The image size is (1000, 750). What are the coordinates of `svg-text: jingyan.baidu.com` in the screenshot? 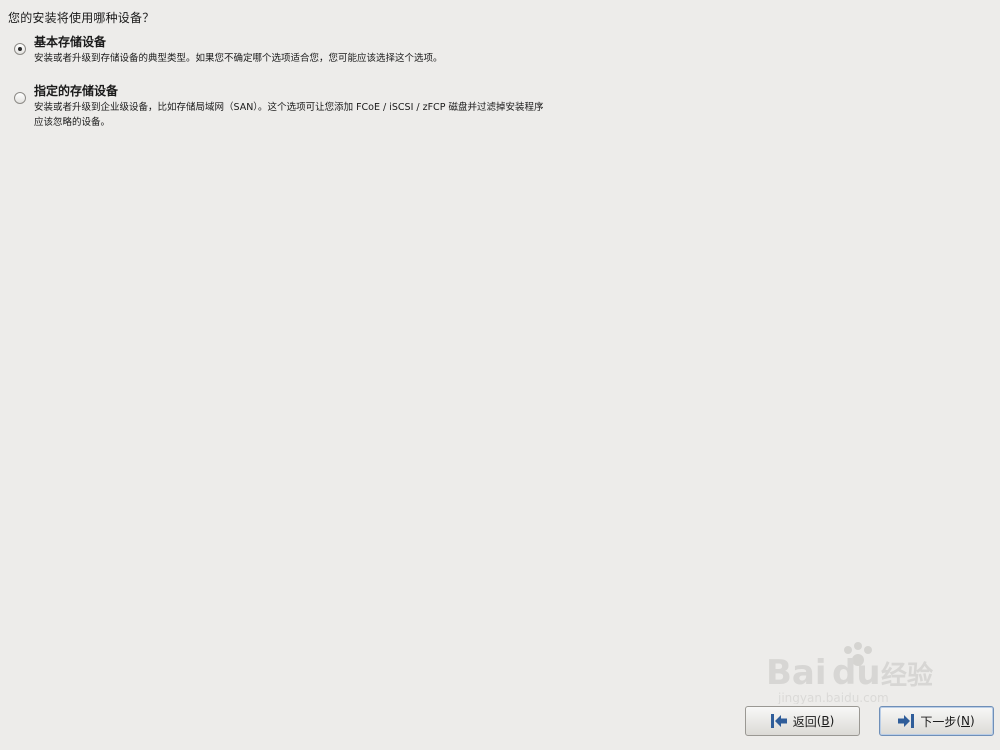 It's located at (833, 697).